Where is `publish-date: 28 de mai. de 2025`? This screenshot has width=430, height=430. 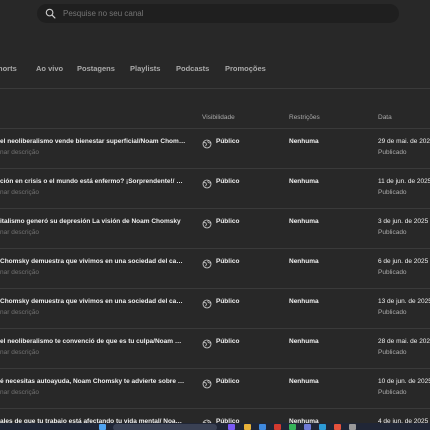 publish-date: 28 de mai. de 2025 is located at coordinates (404, 341).